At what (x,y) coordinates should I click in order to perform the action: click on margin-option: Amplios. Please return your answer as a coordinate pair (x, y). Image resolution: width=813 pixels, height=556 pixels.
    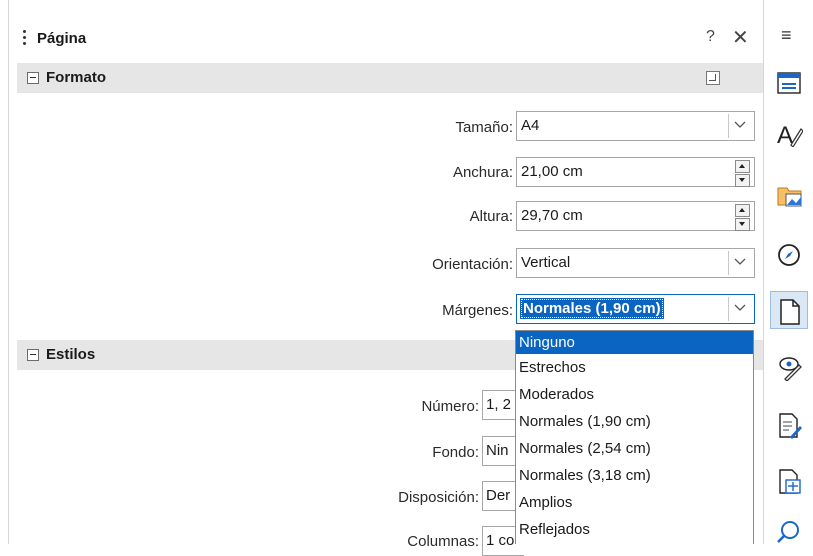
    Looking at the image, I should click on (634, 502).